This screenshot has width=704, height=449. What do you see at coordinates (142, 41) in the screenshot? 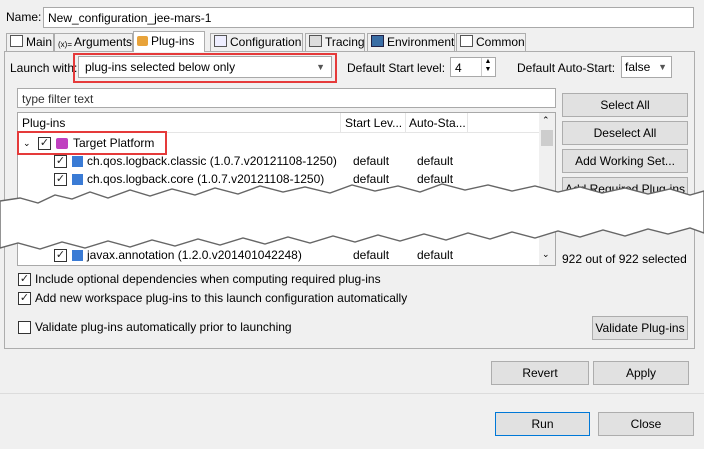
I see `plugin-icon` at bounding box center [142, 41].